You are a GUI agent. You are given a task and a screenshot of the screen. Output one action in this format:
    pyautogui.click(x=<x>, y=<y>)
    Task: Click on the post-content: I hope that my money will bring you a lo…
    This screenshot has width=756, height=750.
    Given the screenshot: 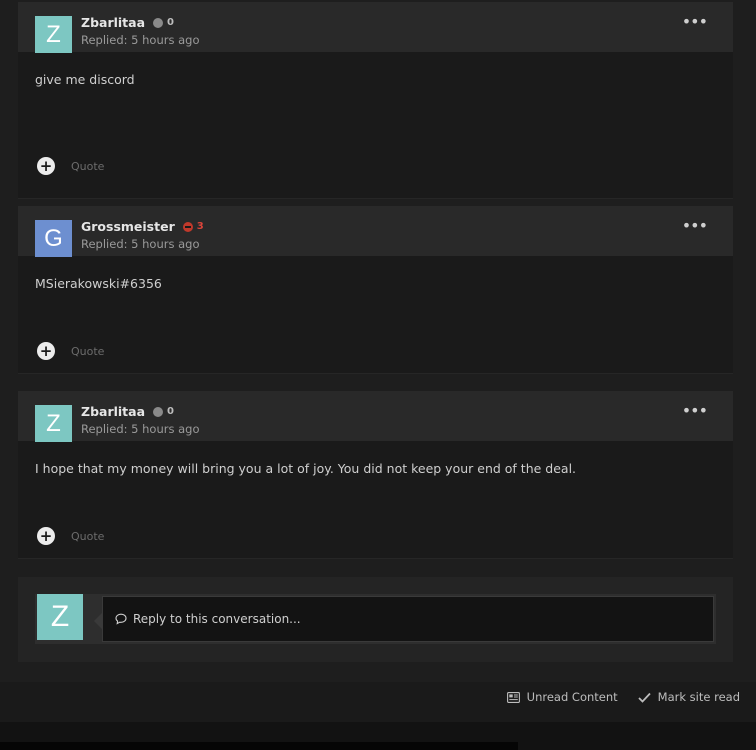 What is the action you would take?
    pyautogui.click(x=306, y=468)
    